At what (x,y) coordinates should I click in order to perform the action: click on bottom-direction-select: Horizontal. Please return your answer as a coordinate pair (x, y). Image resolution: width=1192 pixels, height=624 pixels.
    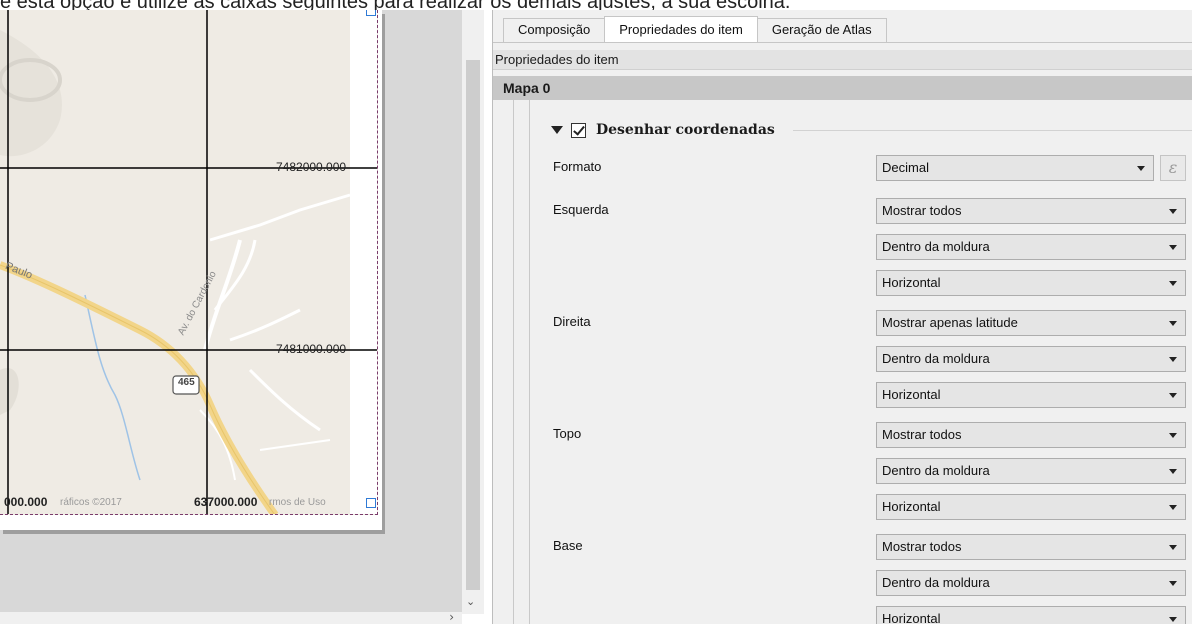
    Looking at the image, I should click on (1031, 615).